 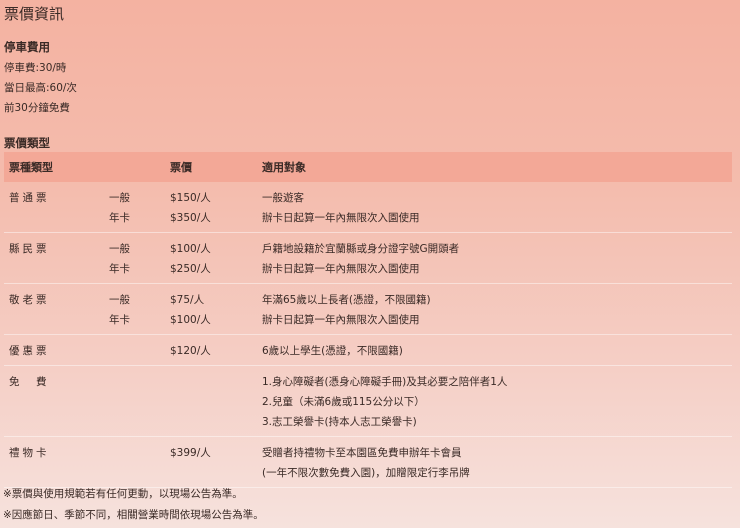 What do you see at coordinates (29, 350) in the screenshot?
I see `ticket-type: 優惠票` at bounding box center [29, 350].